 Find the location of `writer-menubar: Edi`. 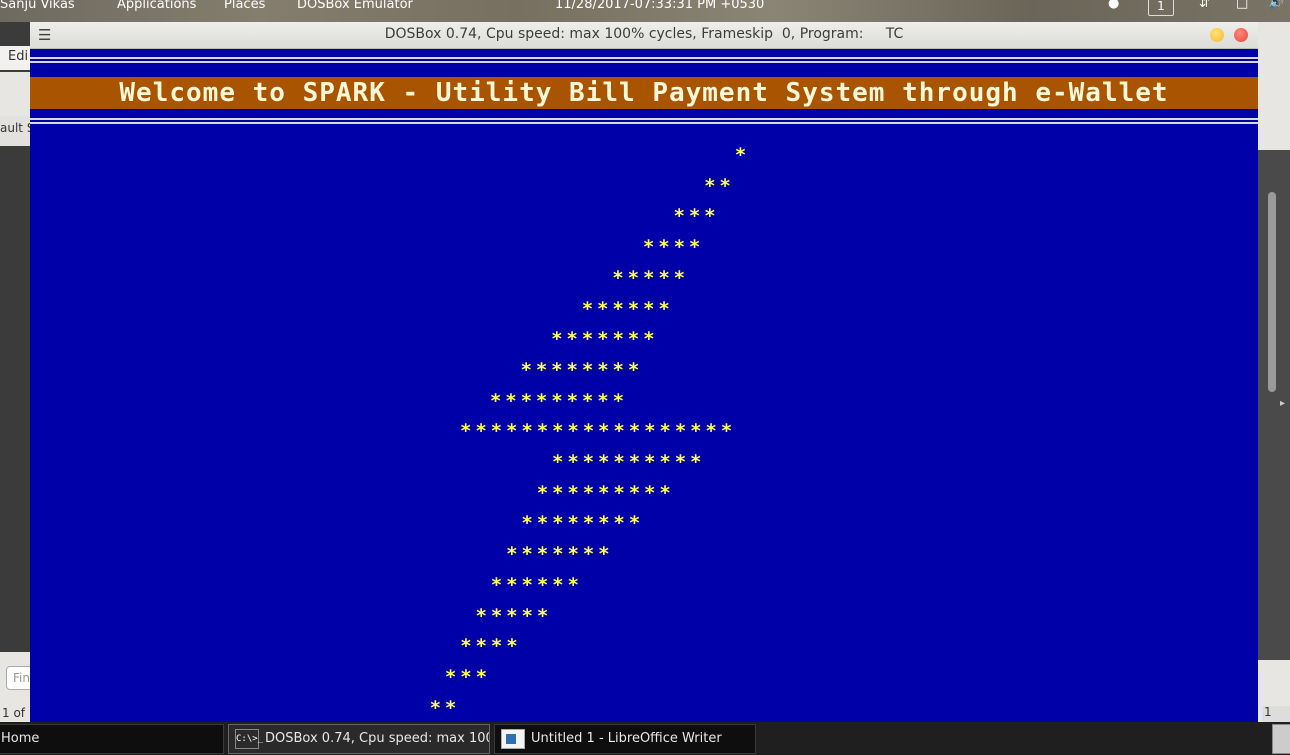

writer-menubar: Edi is located at coordinates (15, 58).